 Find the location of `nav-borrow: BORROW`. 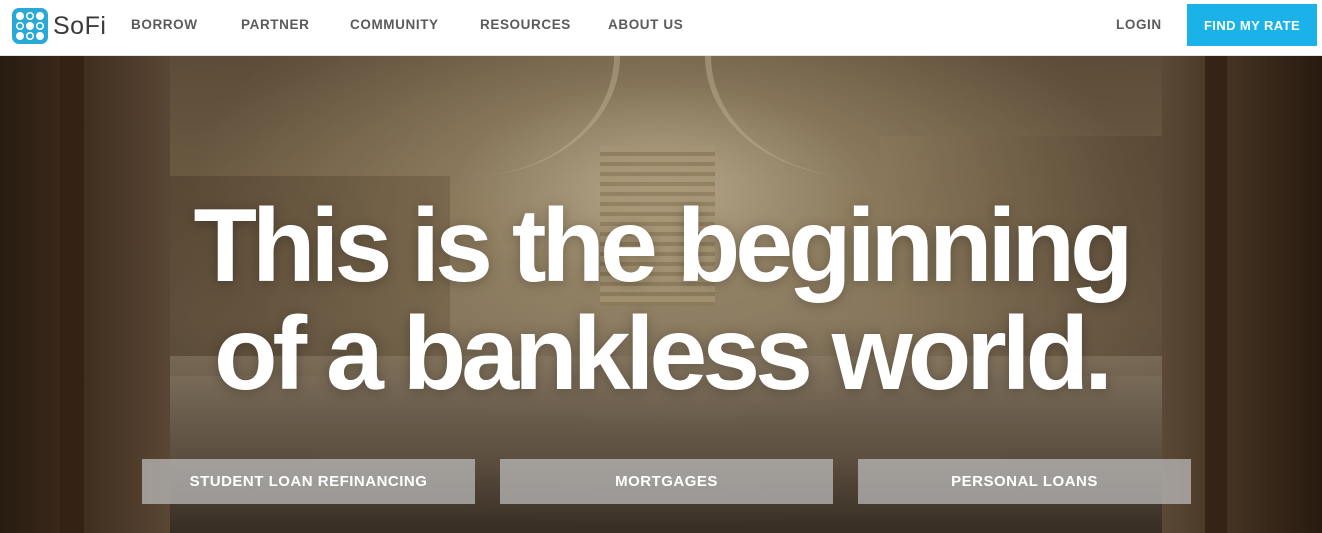

nav-borrow: BORROW is located at coordinates (164, 25).